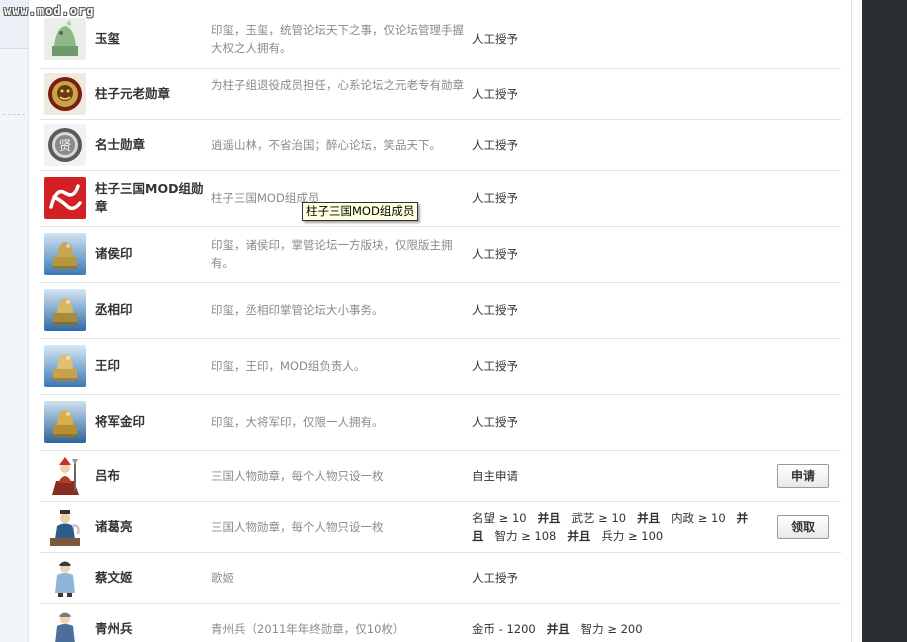  I want to click on medal-name: 将军金印, so click(120, 421).